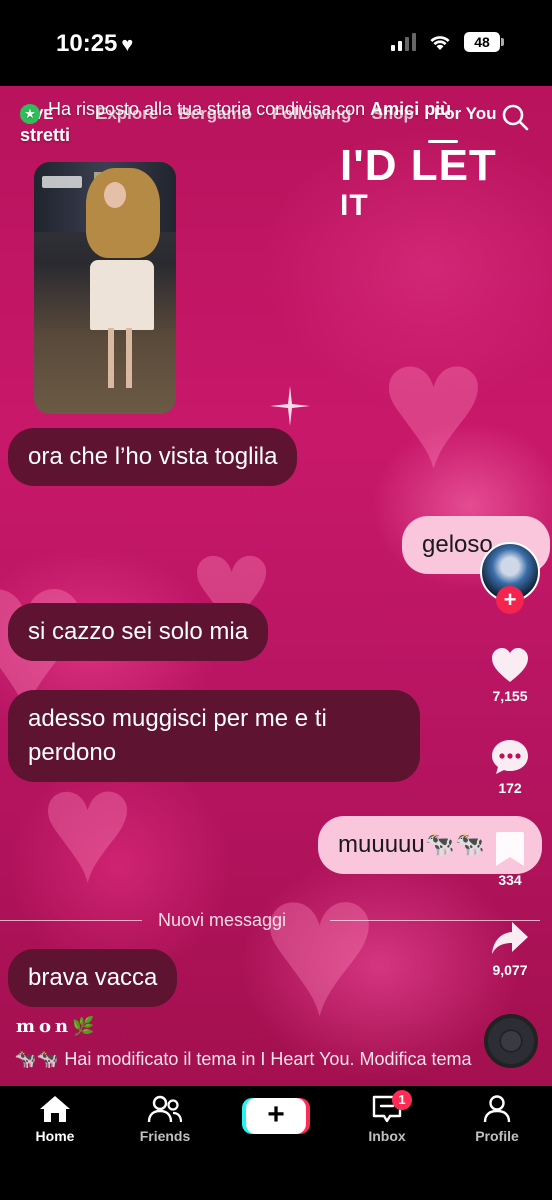 This screenshot has width=552, height=1200. I want to click on like-button: 7,155, so click(510, 675).